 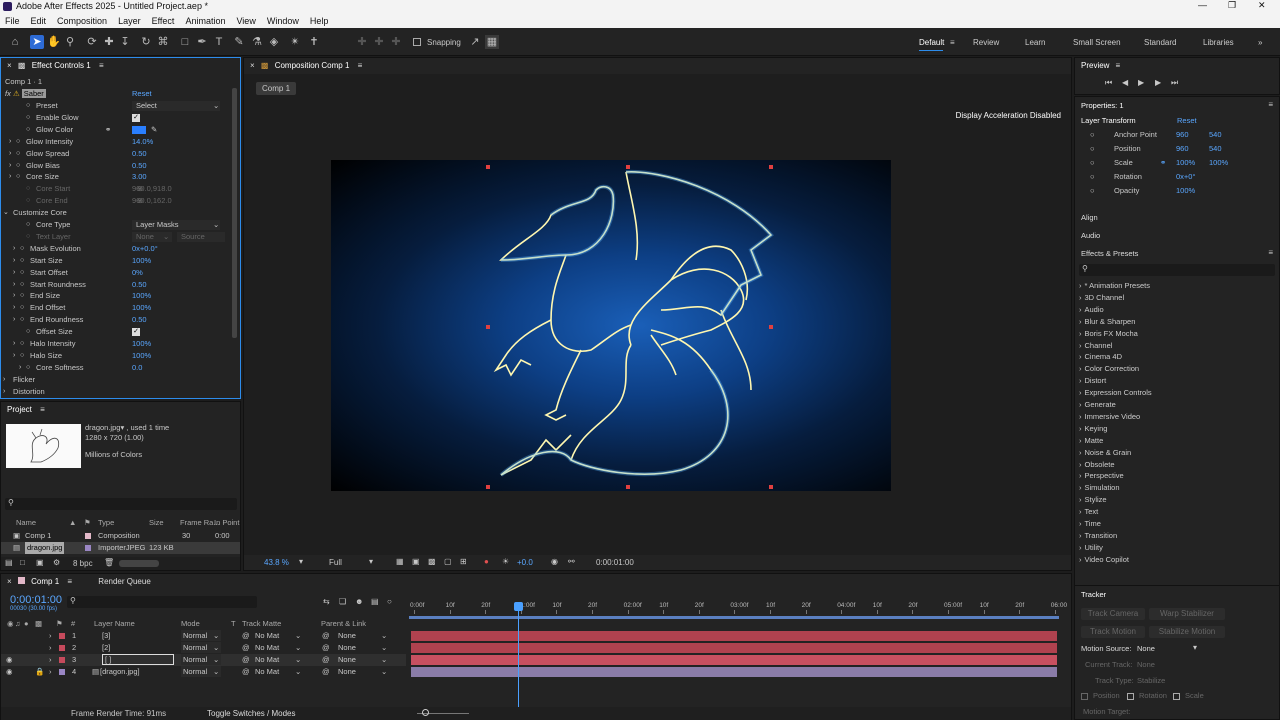 I want to click on effect-row-offset-size: ○ Offset Size ✓, so click(x=118, y=332).